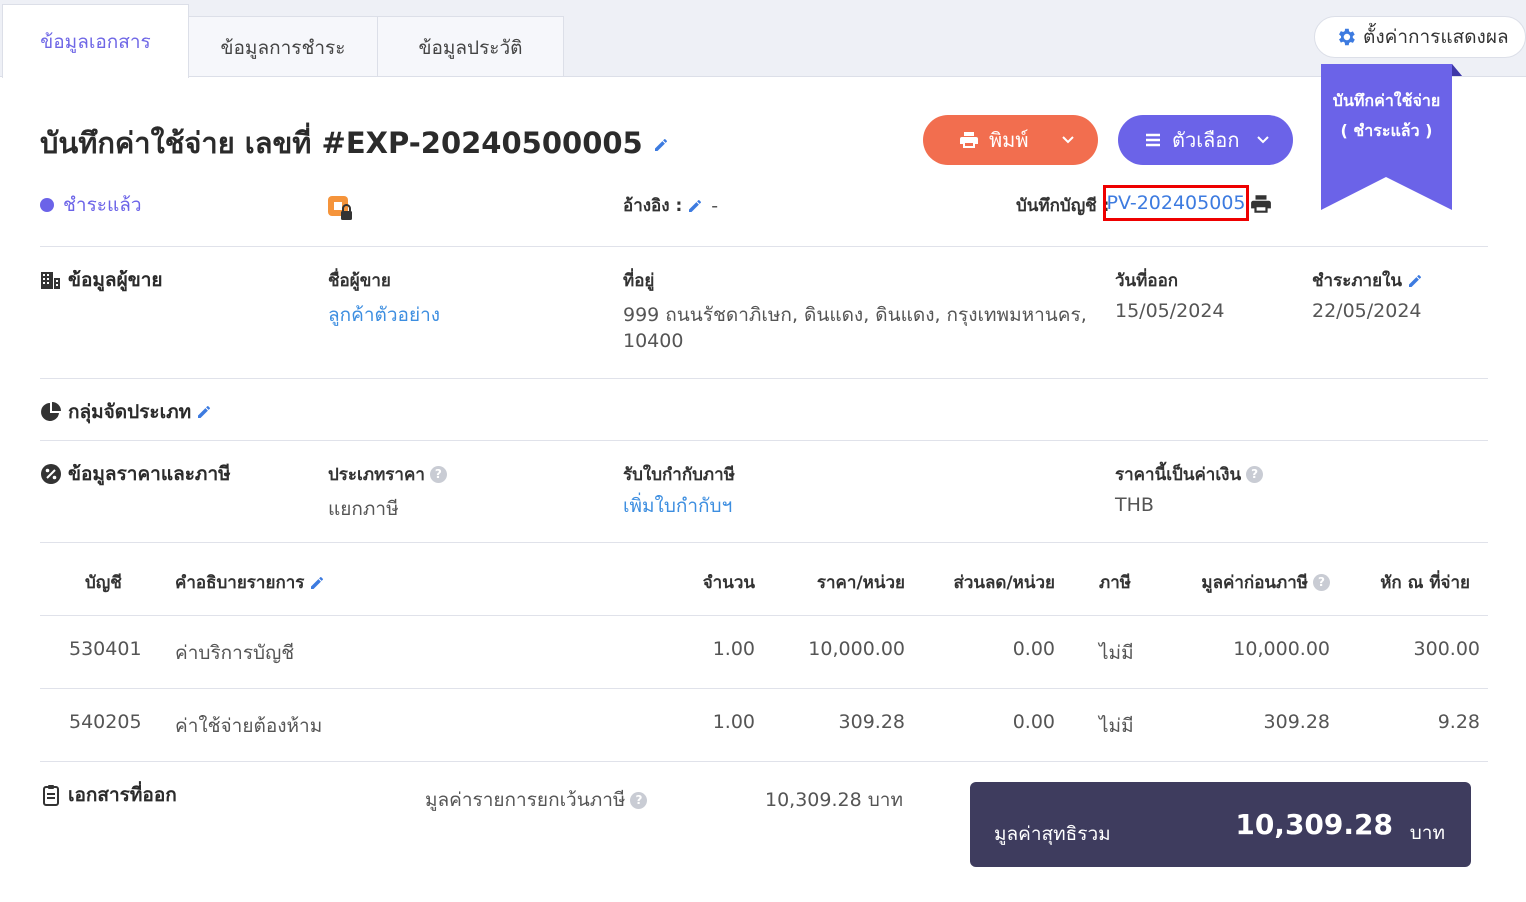 Image resolution: width=1526 pixels, height=902 pixels. I want to click on page-title-text: บันทึกค่าใช้จ่าย เลขที่ #EXP-20240500005, so click(341, 143).